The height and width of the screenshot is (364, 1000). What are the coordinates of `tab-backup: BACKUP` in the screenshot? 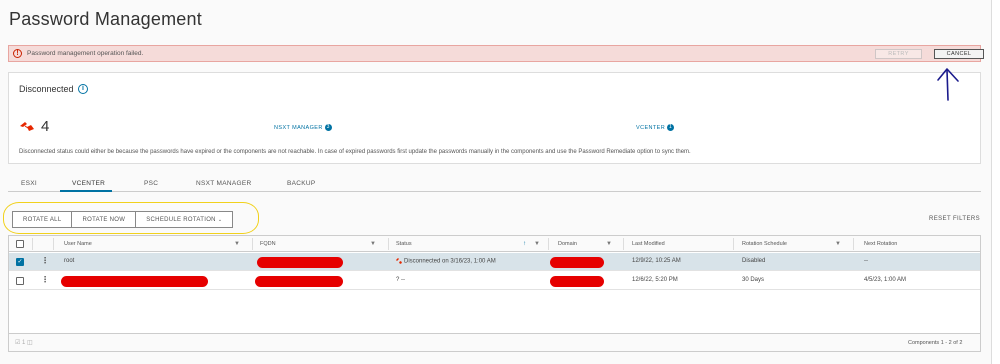 It's located at (301, 183).